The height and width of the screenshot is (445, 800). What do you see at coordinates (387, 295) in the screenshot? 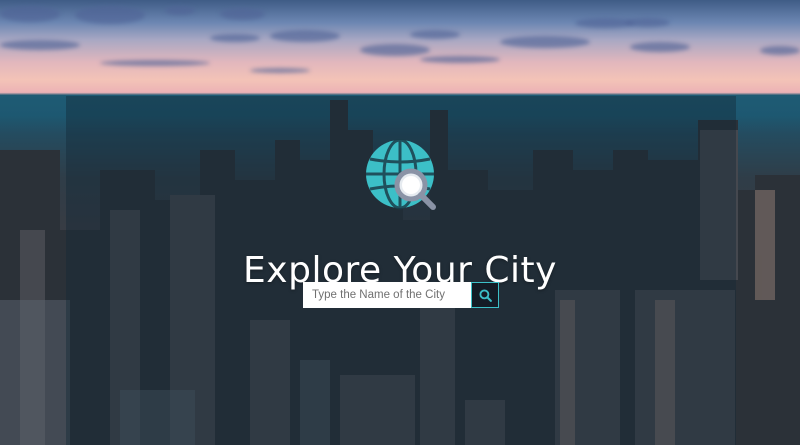
I see `city-search-input` at bounding box center [387, 295].